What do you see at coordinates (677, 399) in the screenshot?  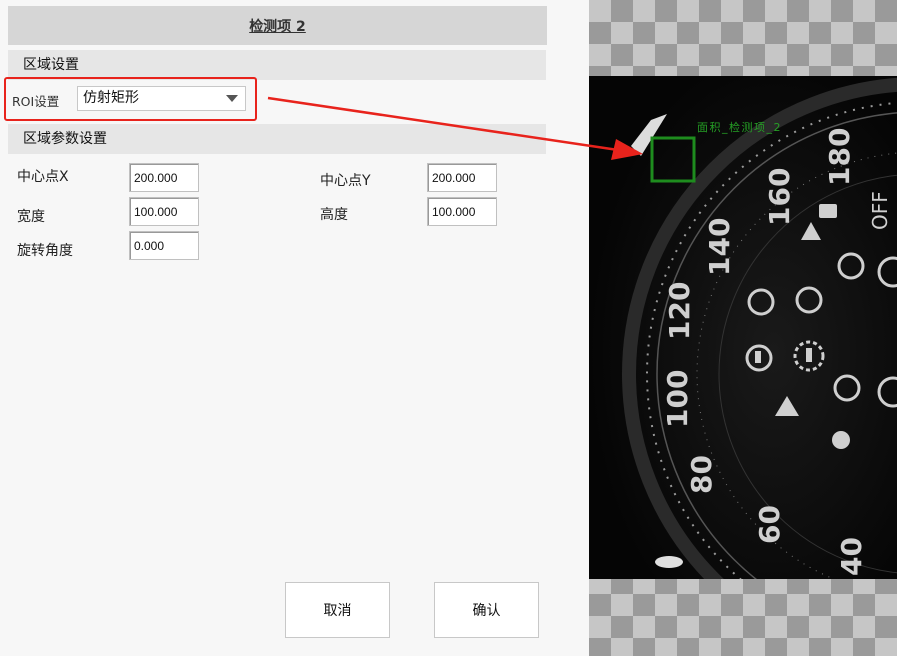 I see `dial-label-100: 100` at bounding box center [677, 399].